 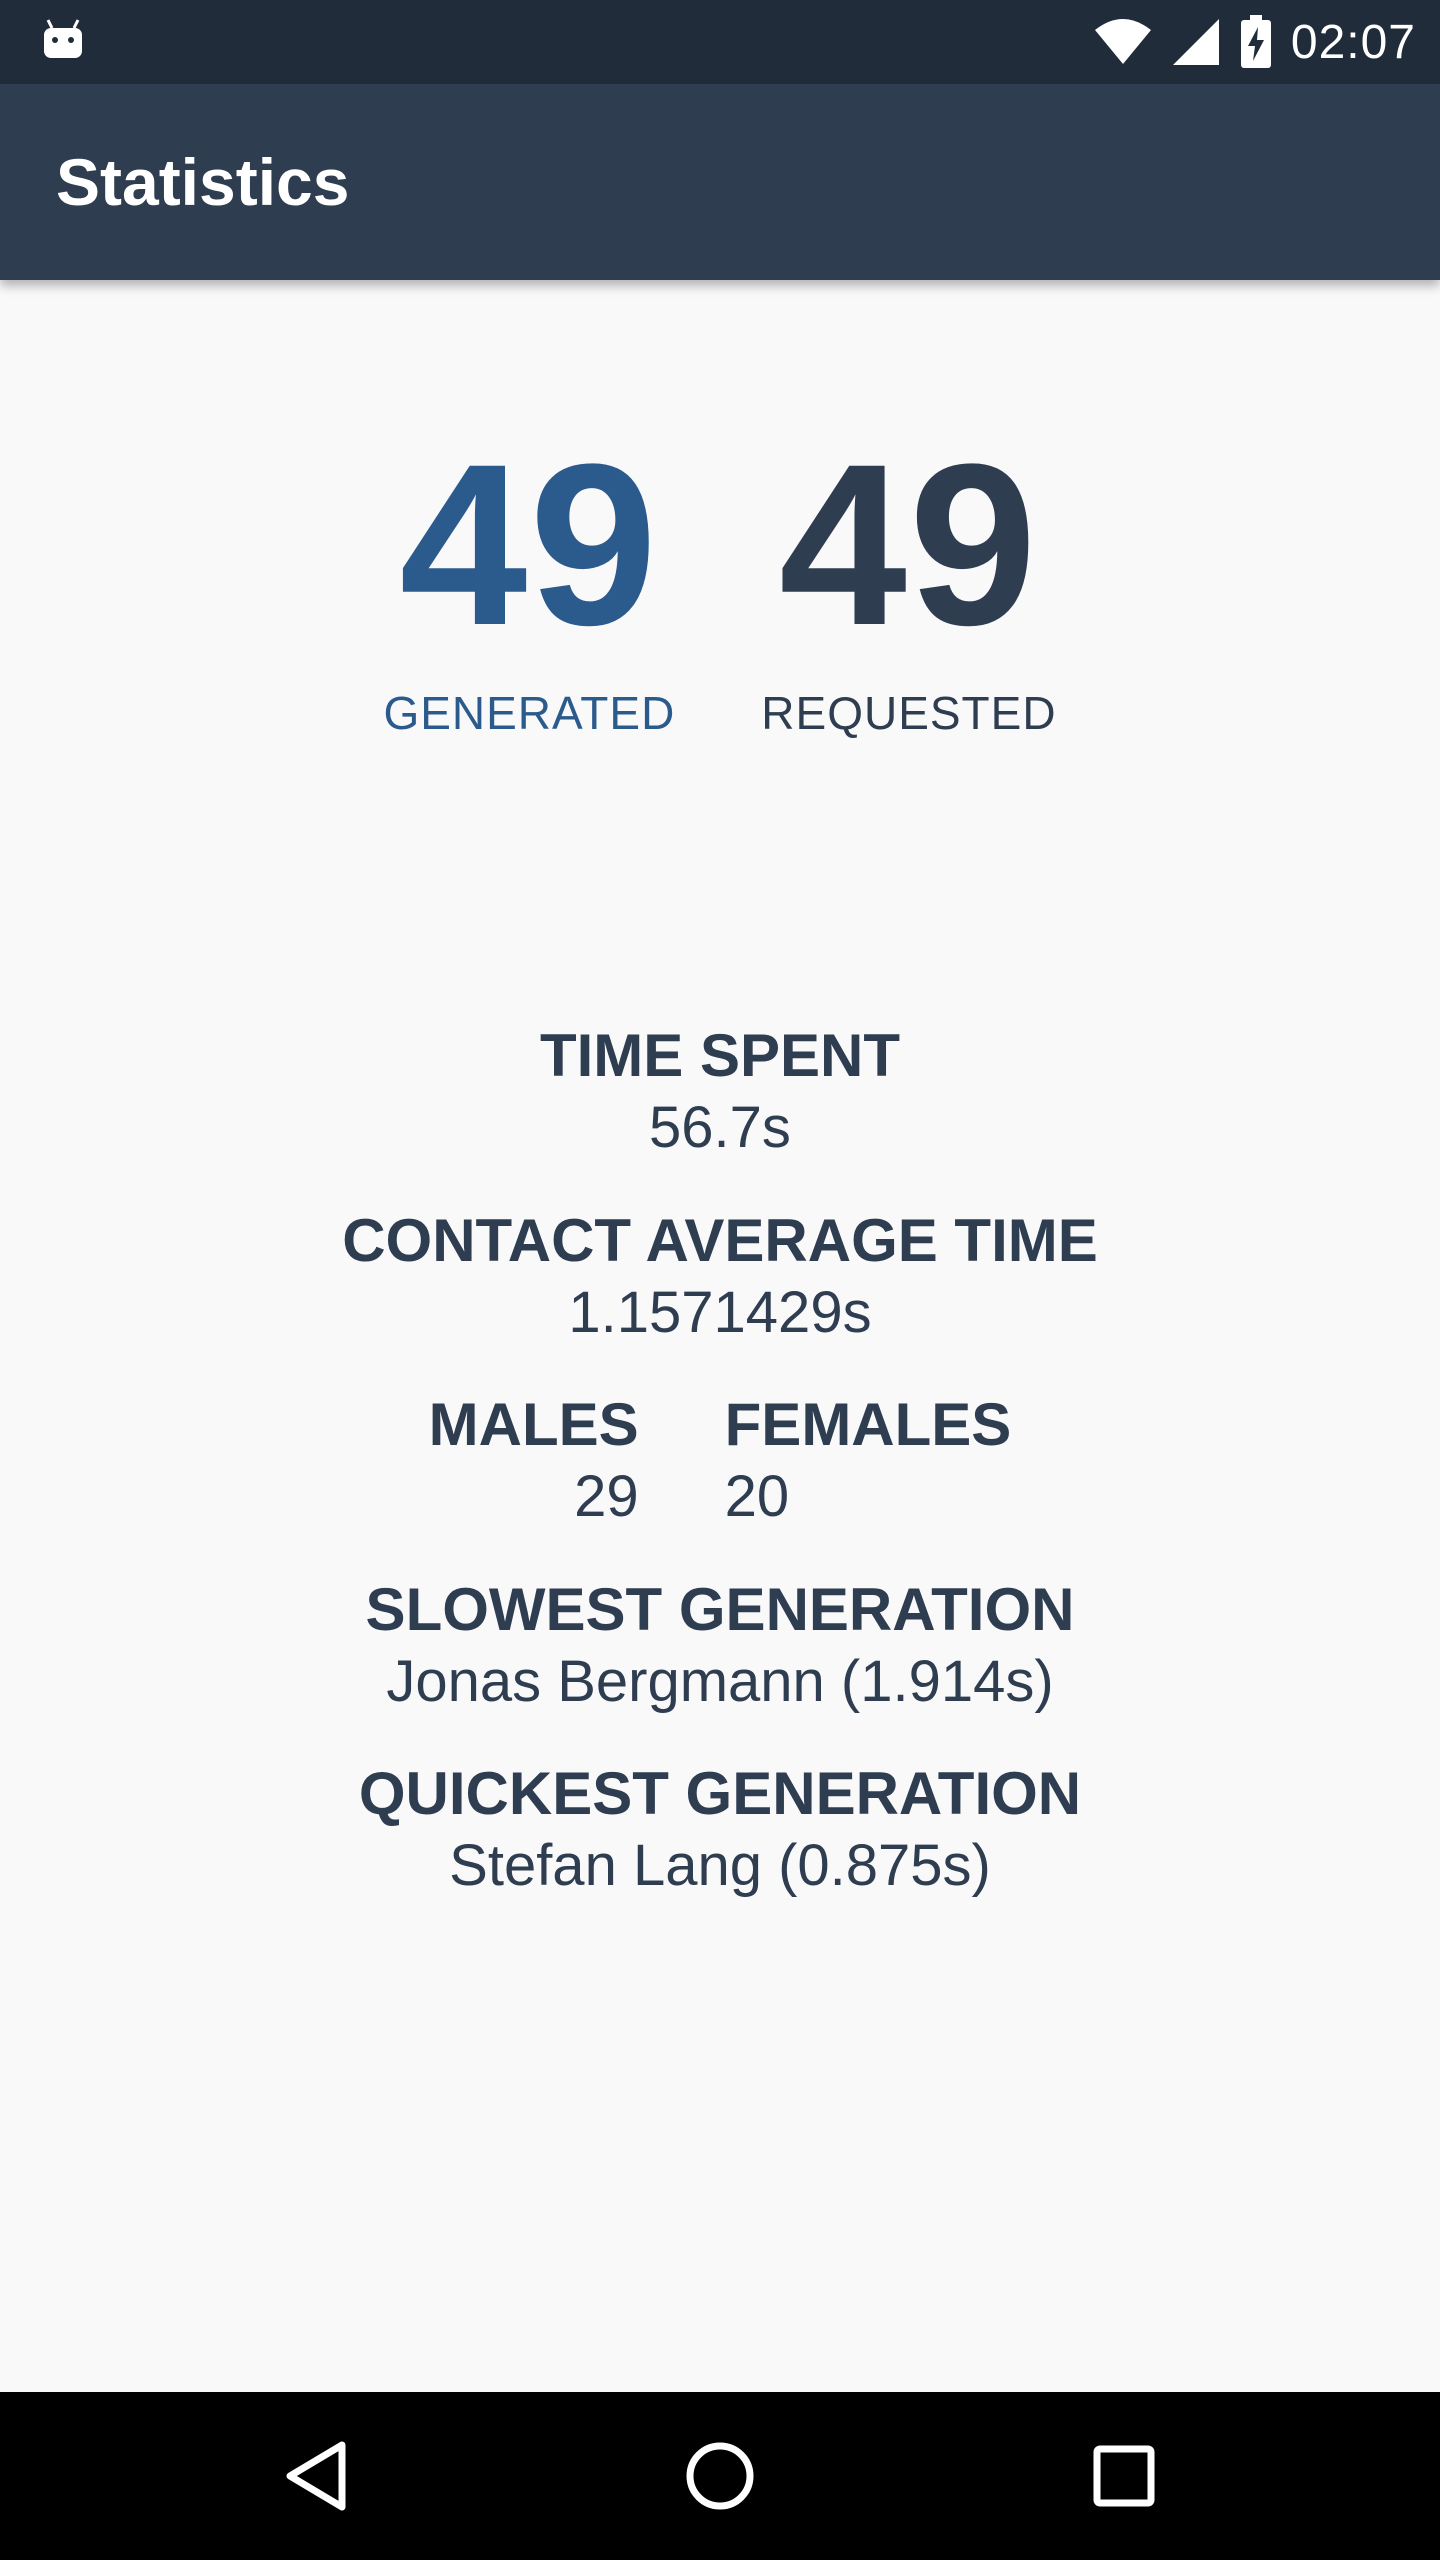 What do you see at coordinates (720, 1127) in the screenshot?
I see `time-spent-value: 56.7s` at bounding box center [720, 1127].